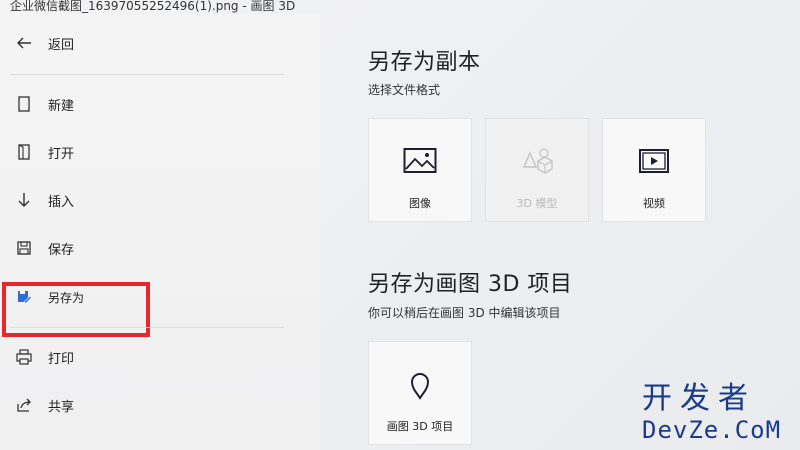 This screenshot has width=800, height=450. What do you see at coordinates (24, 248) in the screenshot?
I see `save-icon` at bounding box center [24, 248].